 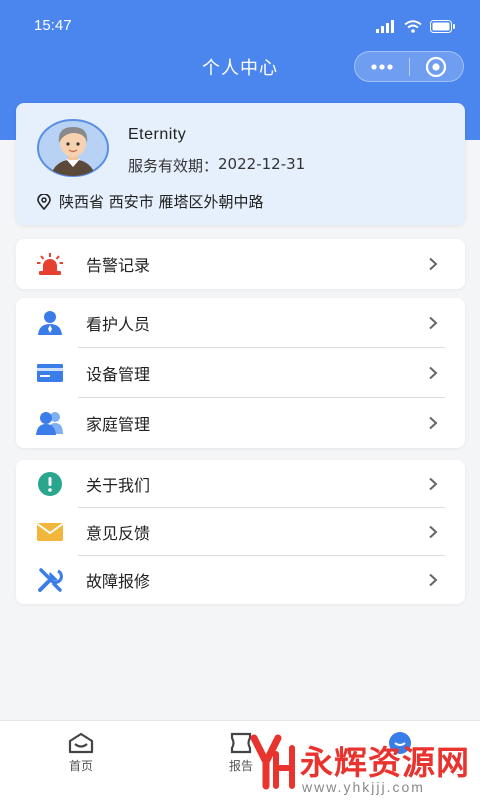 What do you see at coordinates (50, 323) in the screenshot?
I see `caregiver-icon` at bounding box center [50, 323].